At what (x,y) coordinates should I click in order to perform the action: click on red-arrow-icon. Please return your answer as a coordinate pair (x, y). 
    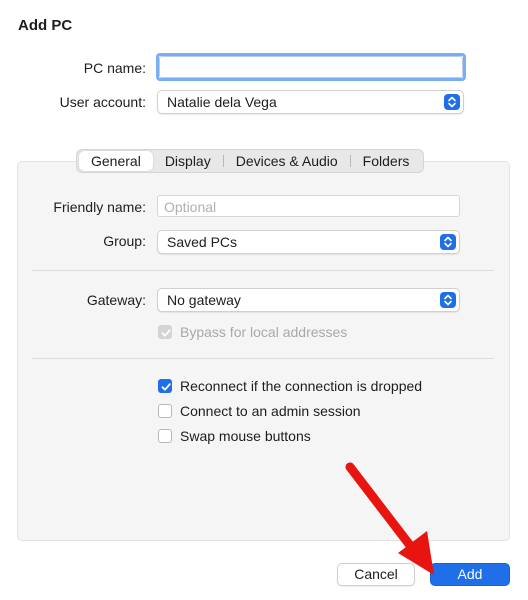
    Looking at the image, I should click on (389, 518).